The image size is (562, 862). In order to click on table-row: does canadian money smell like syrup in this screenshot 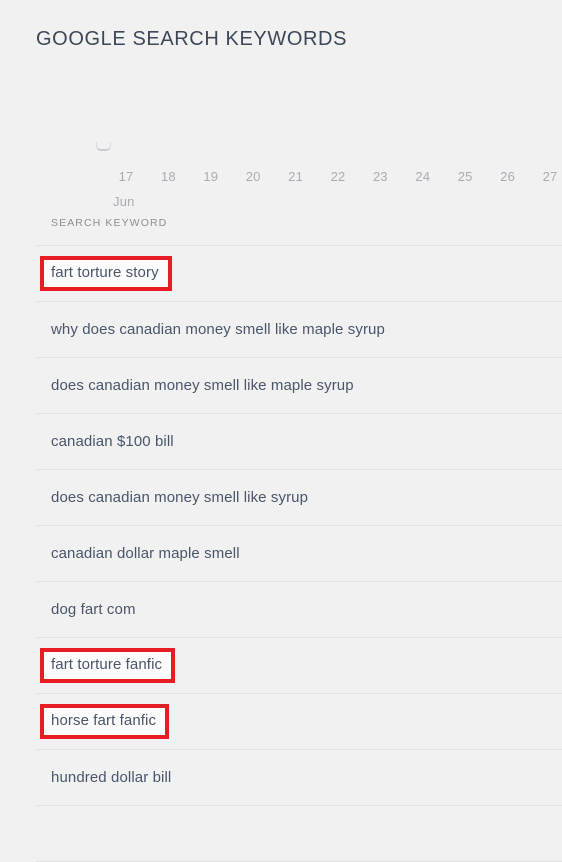, I will do `click(299, 498)`.